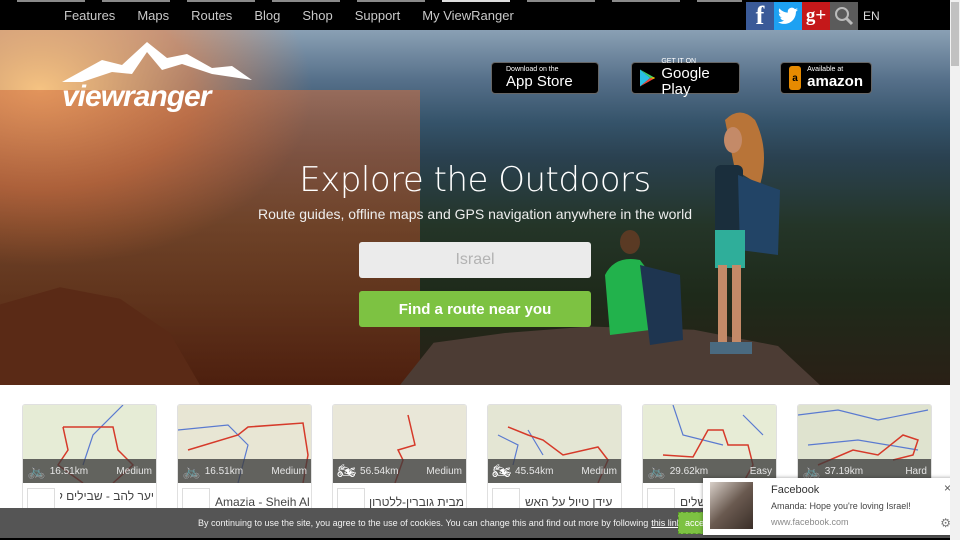 The height and width of the screenshot is (540, 960). Describe the element at coordinates (871, 16) in the screenshot. I see `language-selector: EN` at that location.